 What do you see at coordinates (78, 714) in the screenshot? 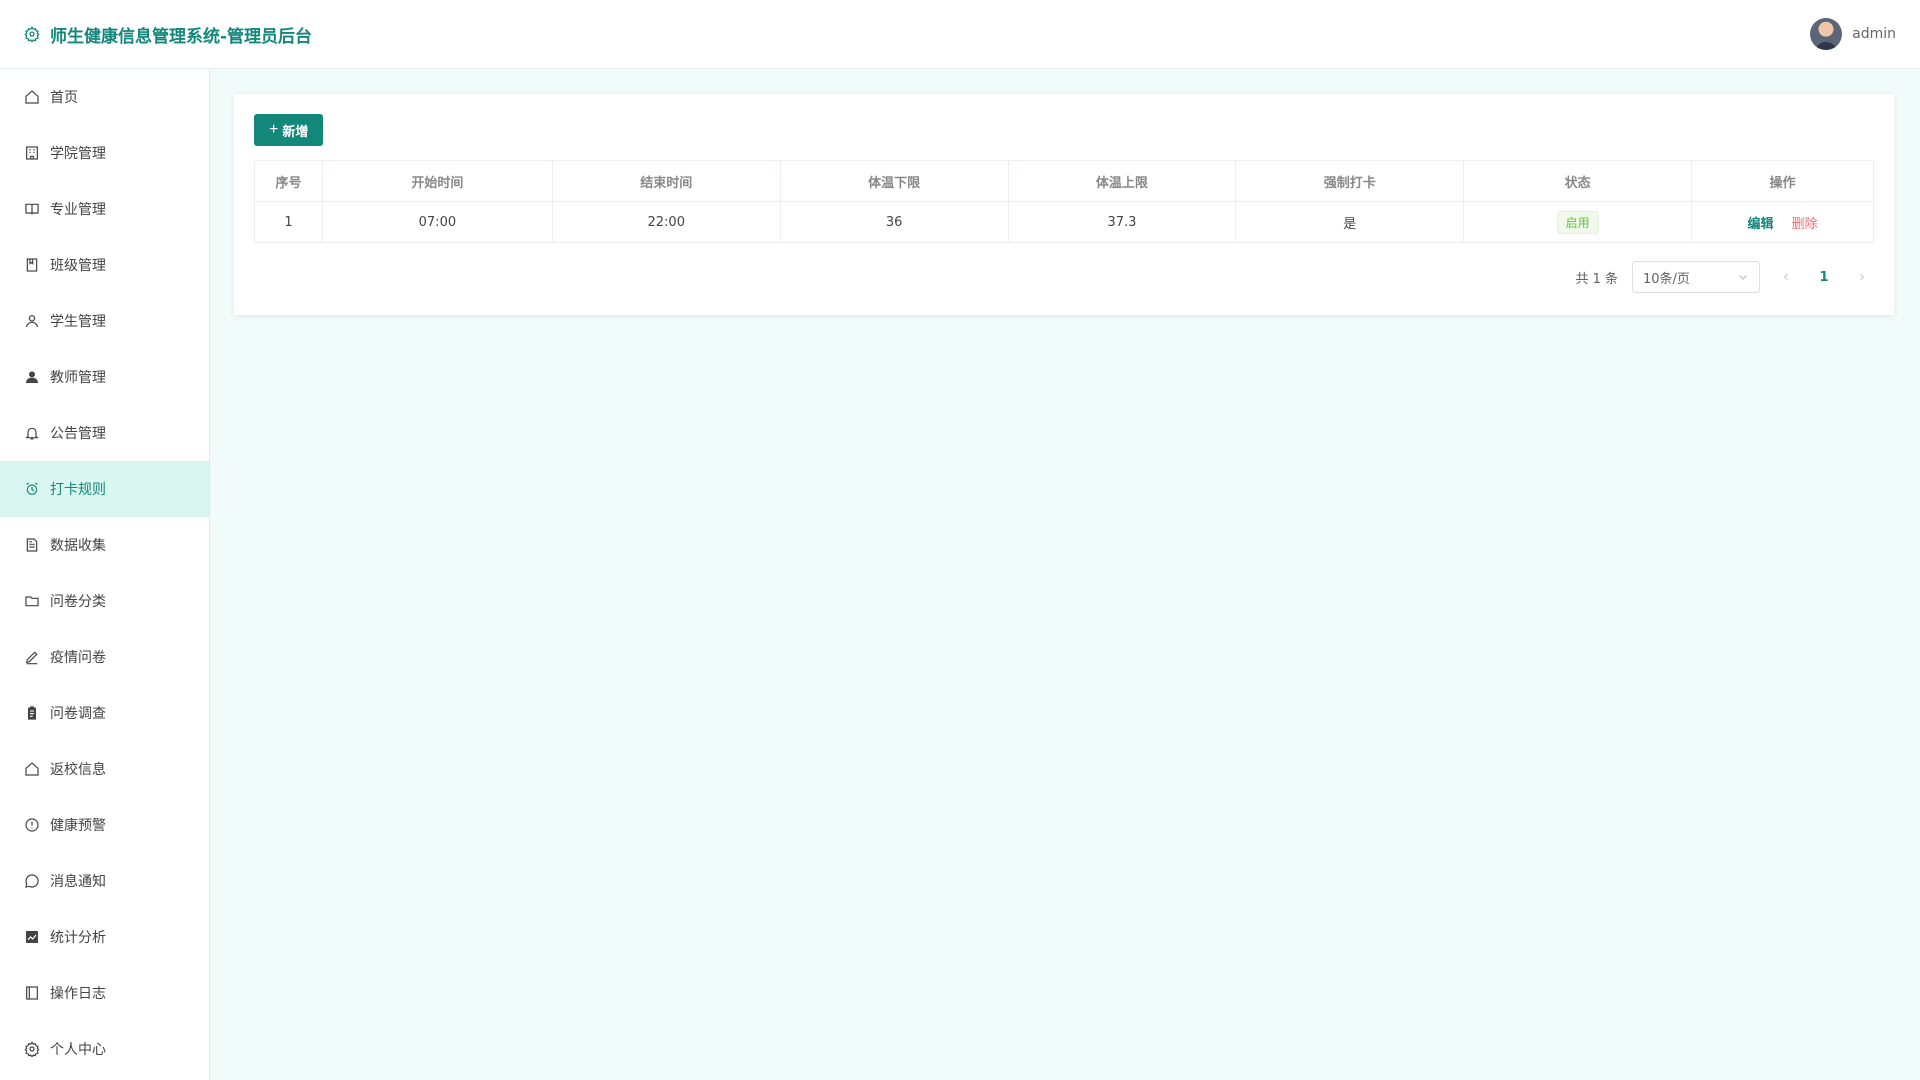
I see `sidebar-item-label: 问卷调查` at bounding box center [78, 714].